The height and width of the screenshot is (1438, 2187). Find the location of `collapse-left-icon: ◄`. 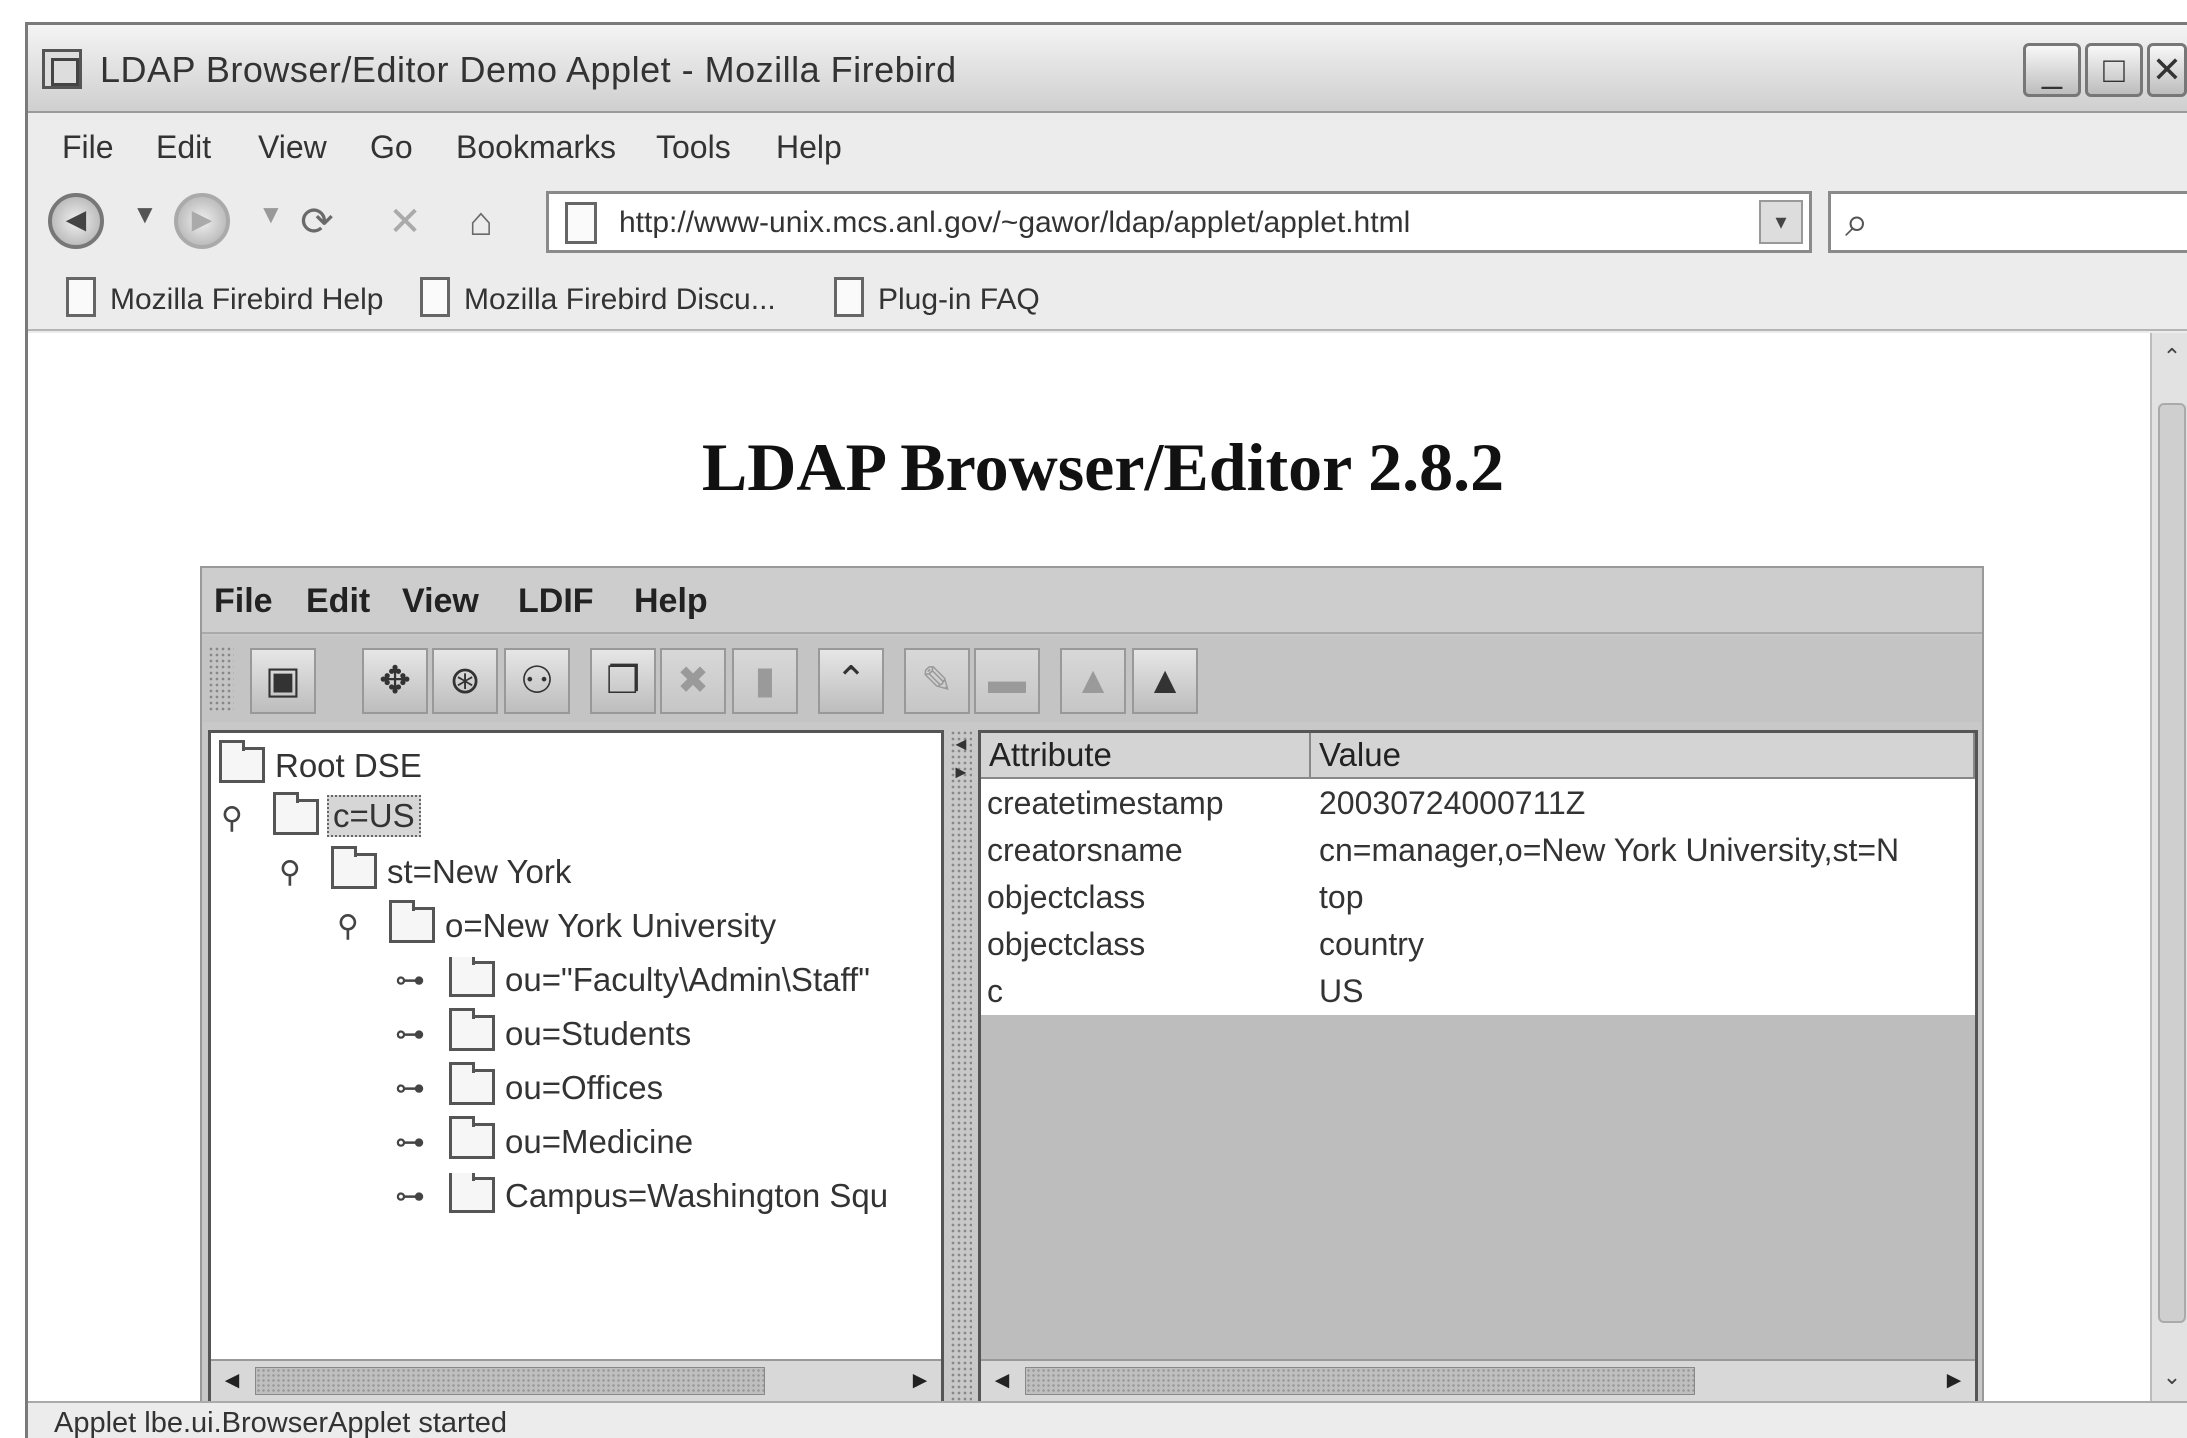

collapse-left-icon: ◄ is located at coordinates (961, 744).